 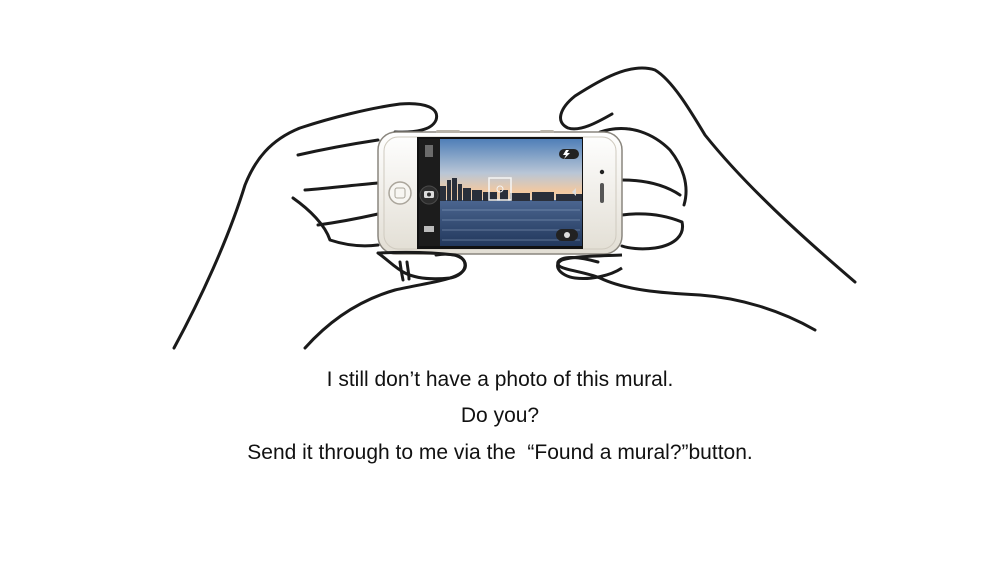 I want to click on left-thumb, so click(x=421, y=265).